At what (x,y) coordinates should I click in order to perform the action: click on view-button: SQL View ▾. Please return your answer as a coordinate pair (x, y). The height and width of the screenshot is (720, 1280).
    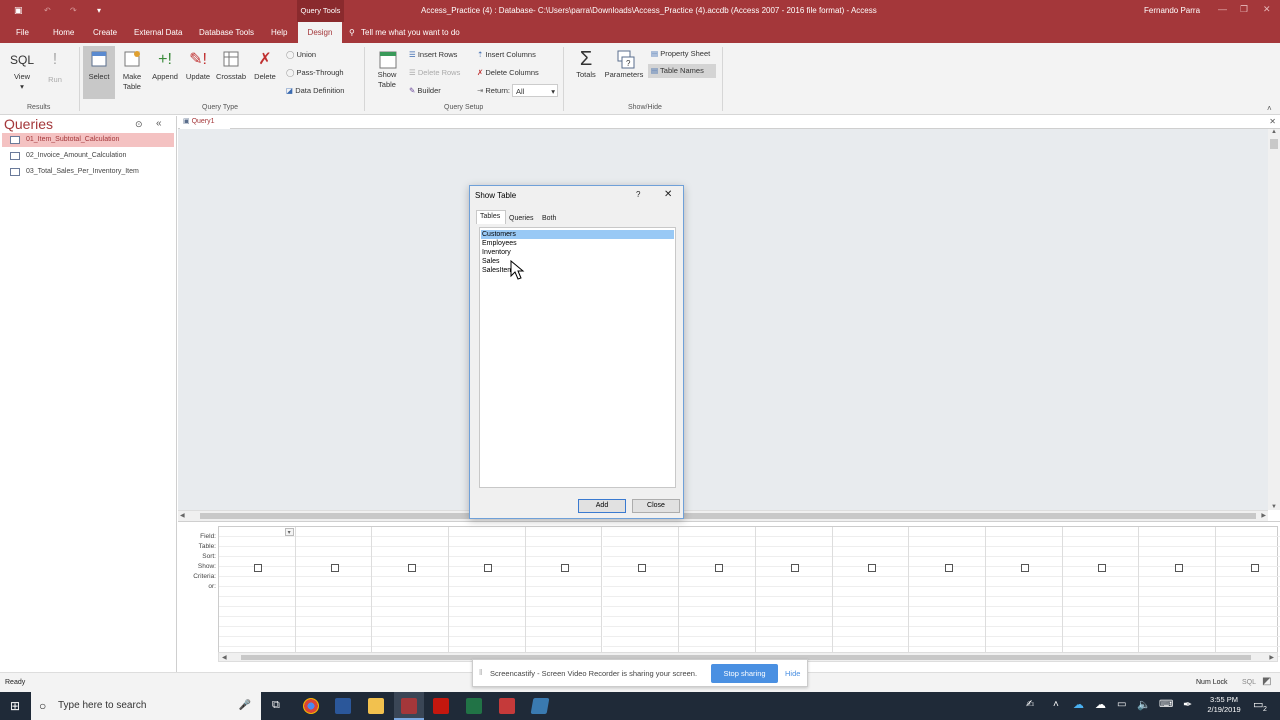
    Looking at the image, I should click on (22, 72).